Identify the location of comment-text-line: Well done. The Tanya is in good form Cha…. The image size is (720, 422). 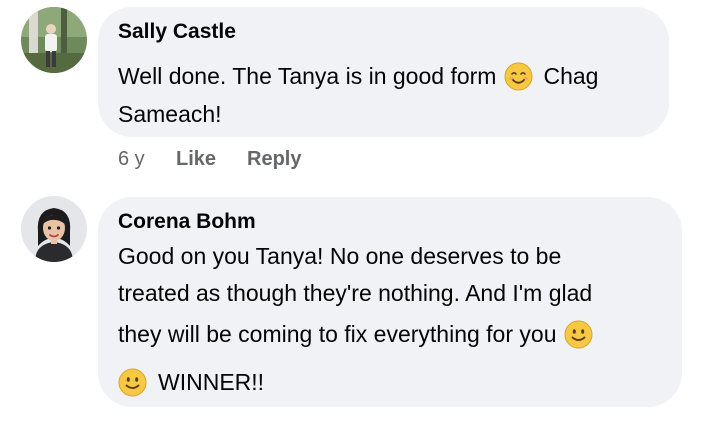
(358, 76).